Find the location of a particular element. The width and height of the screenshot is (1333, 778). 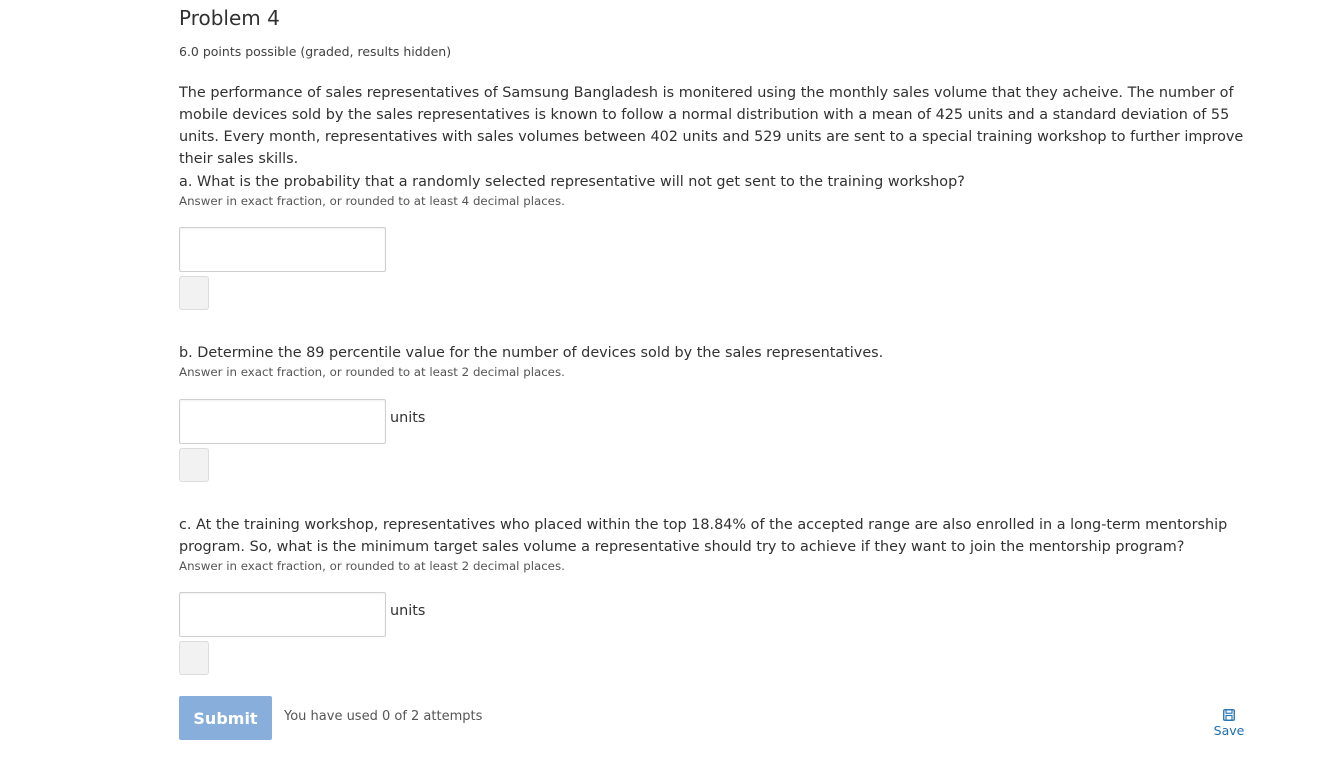

part-b-unit-label: units is located at coordinates (408, 418).